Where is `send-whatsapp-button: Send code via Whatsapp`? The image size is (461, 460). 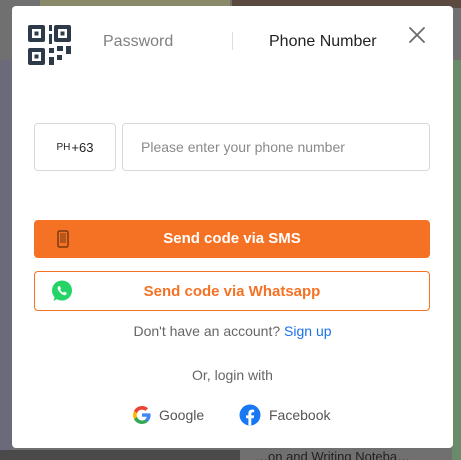
send-whatsapp-button: Send code via Whatsapp is located at coordinates (232, 291).